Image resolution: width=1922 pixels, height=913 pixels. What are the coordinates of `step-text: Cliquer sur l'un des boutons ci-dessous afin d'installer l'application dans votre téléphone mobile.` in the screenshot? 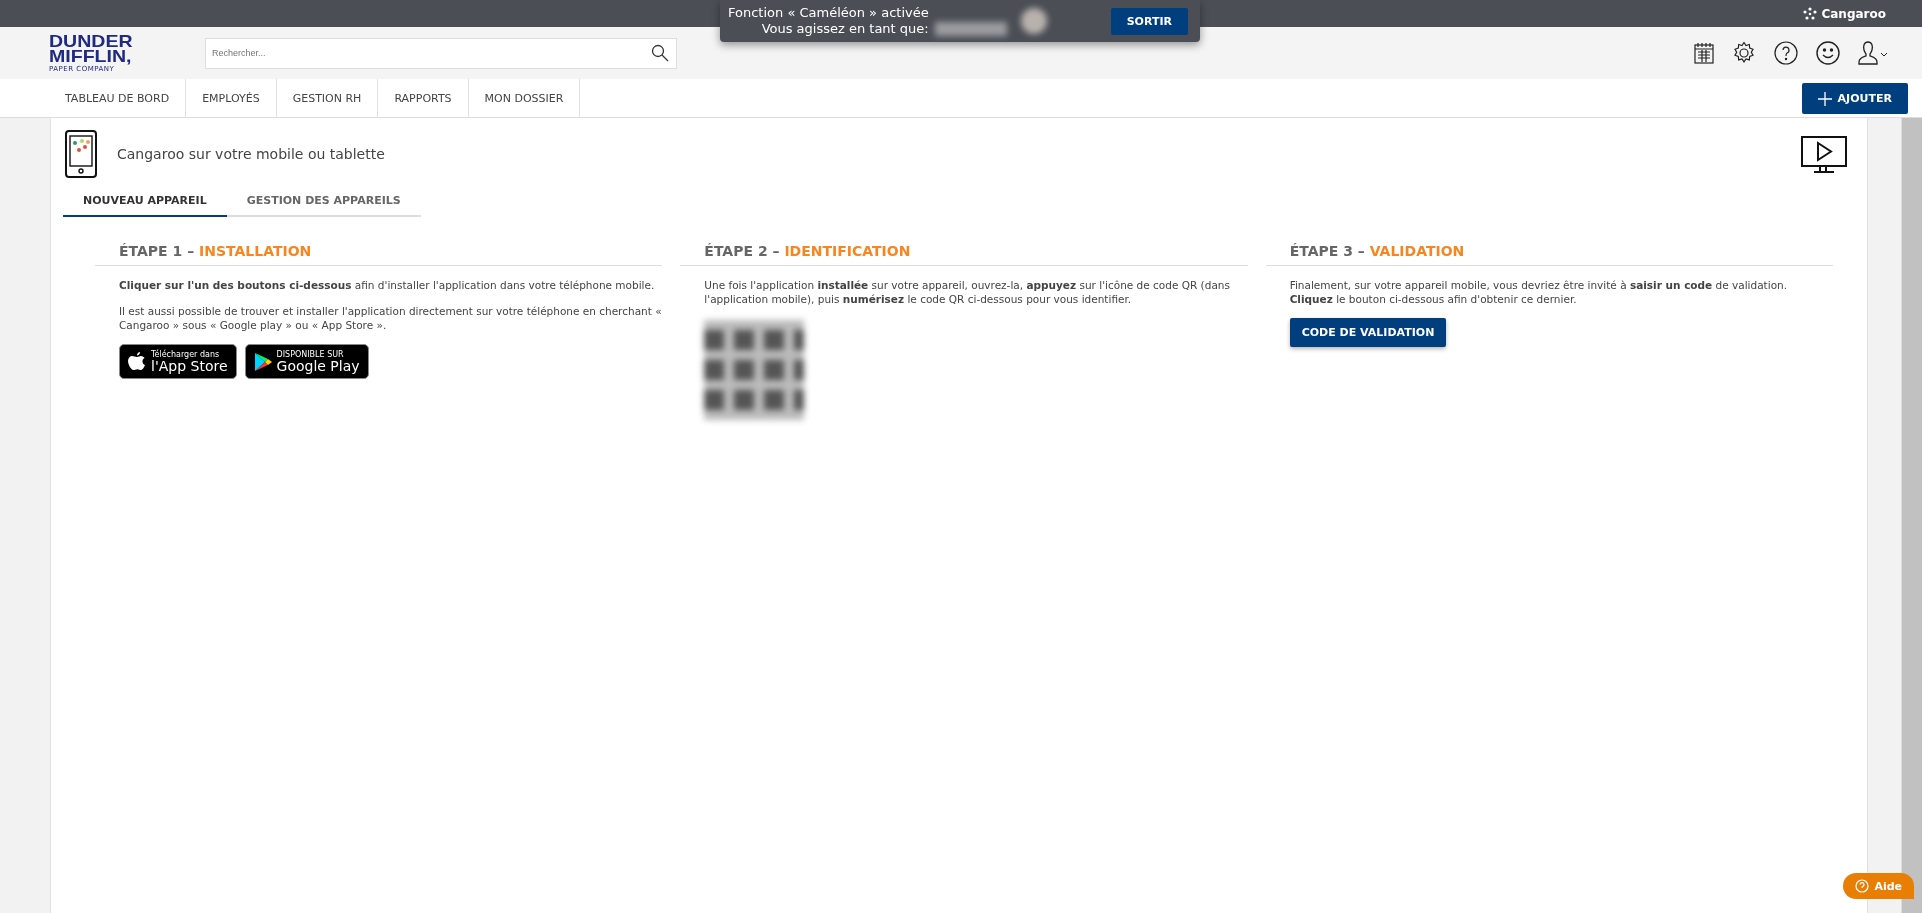 It's located at (387, 285).